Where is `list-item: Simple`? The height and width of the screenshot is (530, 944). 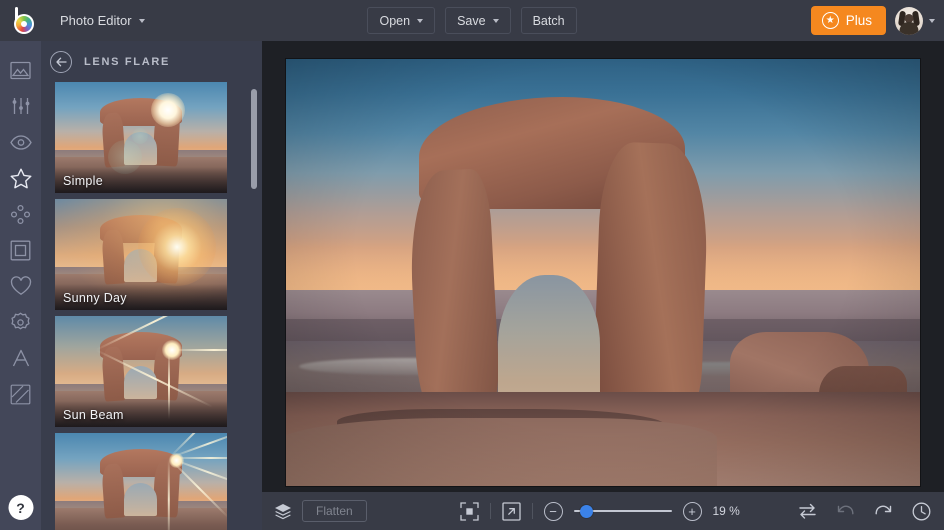
list-item: Simple is located at coordinates (141, 137).